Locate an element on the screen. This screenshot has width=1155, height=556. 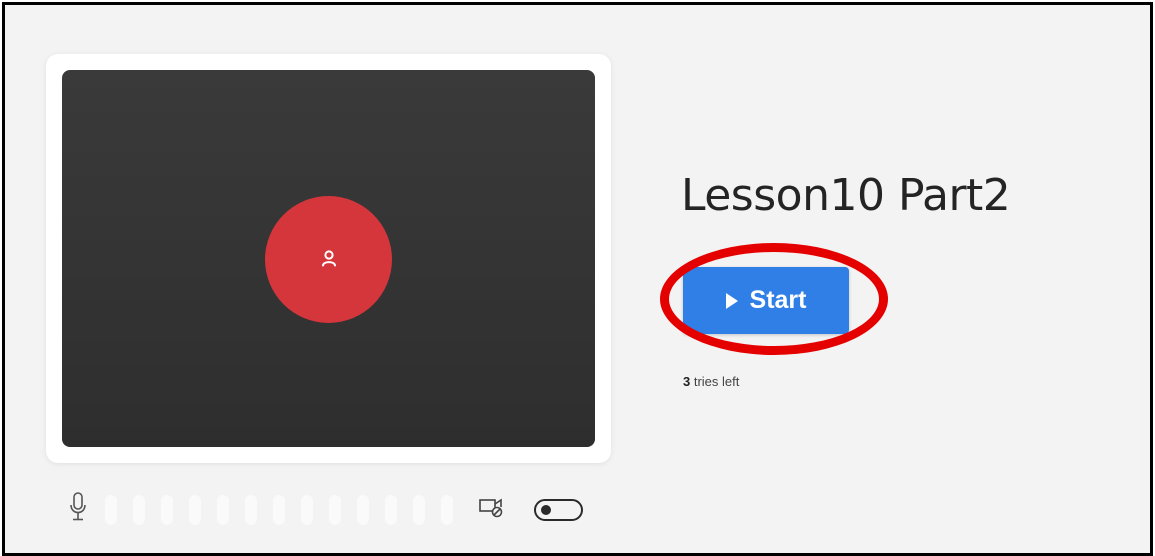
start-button: Start is located at coordinates (766, 300).